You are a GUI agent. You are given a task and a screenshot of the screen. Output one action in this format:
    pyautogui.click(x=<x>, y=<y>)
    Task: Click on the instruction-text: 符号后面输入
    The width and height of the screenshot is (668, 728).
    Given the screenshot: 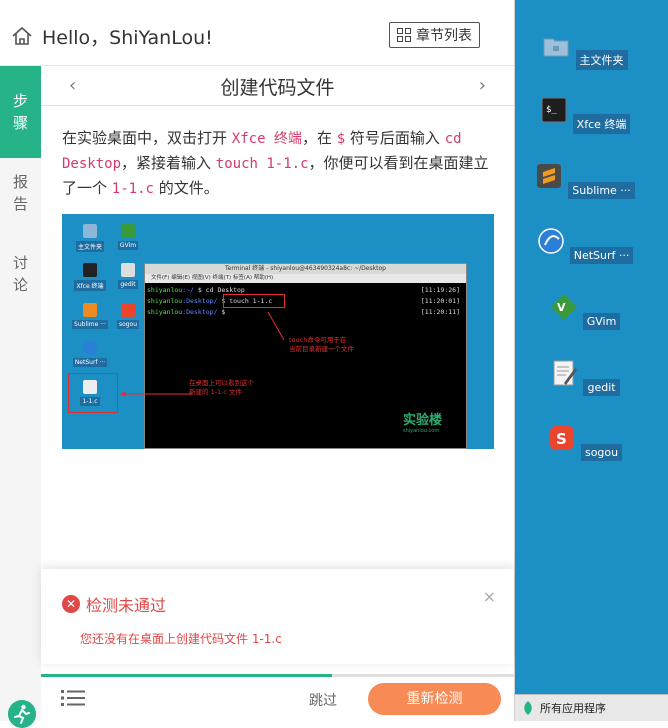 What is the action you would take?
    pyautogui.click(x=395, y=138)
    